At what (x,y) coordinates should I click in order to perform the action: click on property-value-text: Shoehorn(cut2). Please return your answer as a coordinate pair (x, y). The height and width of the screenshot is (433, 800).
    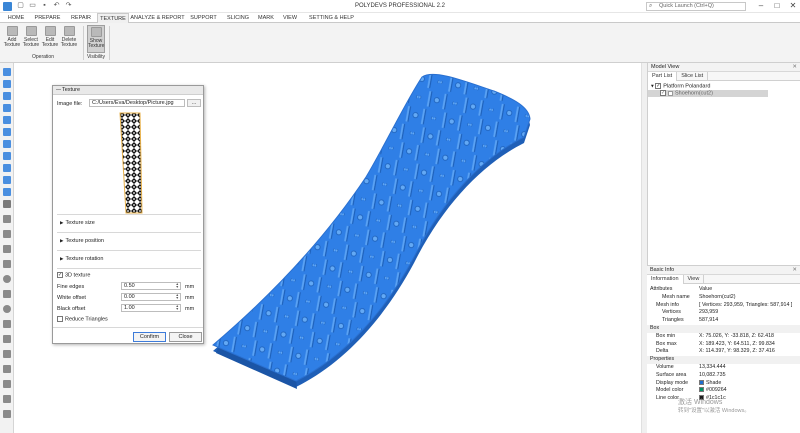
    Looking at the image, I should click on (717, 296).